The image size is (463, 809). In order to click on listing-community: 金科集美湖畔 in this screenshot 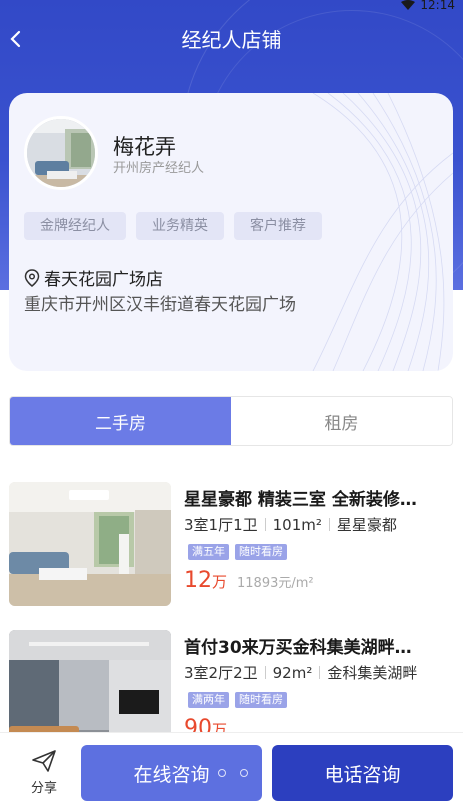, I will do `click(372, 673)`.